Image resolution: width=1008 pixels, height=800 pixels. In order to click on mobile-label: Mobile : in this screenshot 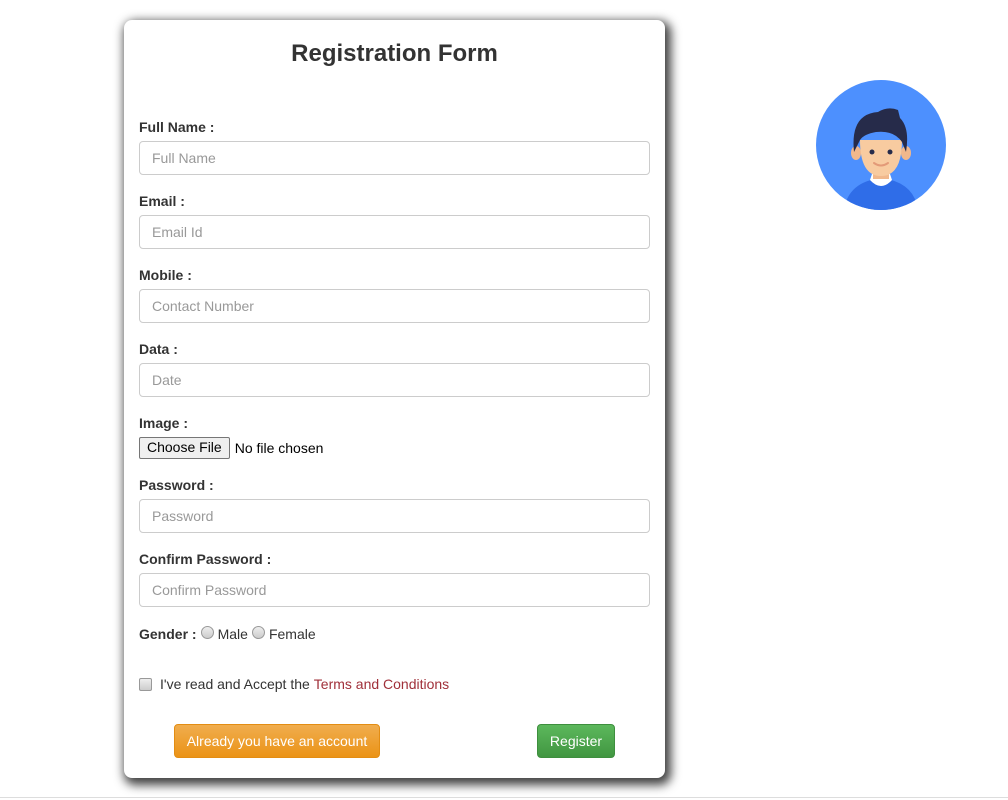, I will do `click(165, 275)`.